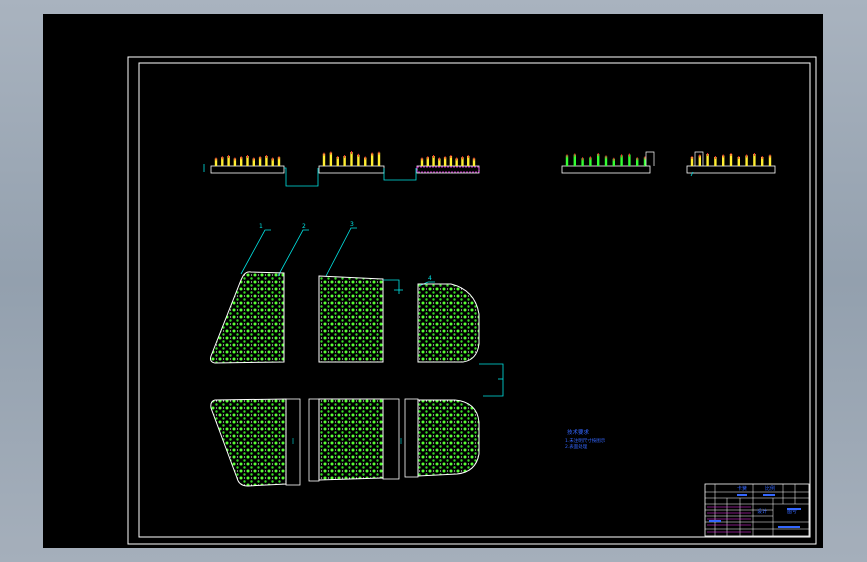  Describe the element at coordinates (576, 446) in the screenshot. I see `notes-line-2: 2.表面处理` at that location.